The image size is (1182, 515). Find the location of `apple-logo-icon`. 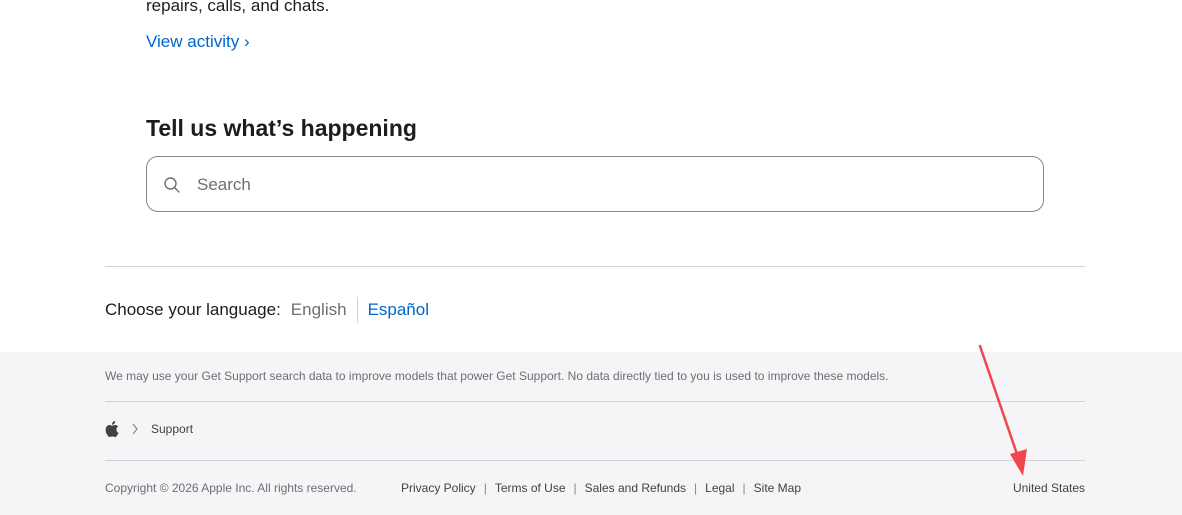

apple-logo-icon is located at coordinates (112, 429).